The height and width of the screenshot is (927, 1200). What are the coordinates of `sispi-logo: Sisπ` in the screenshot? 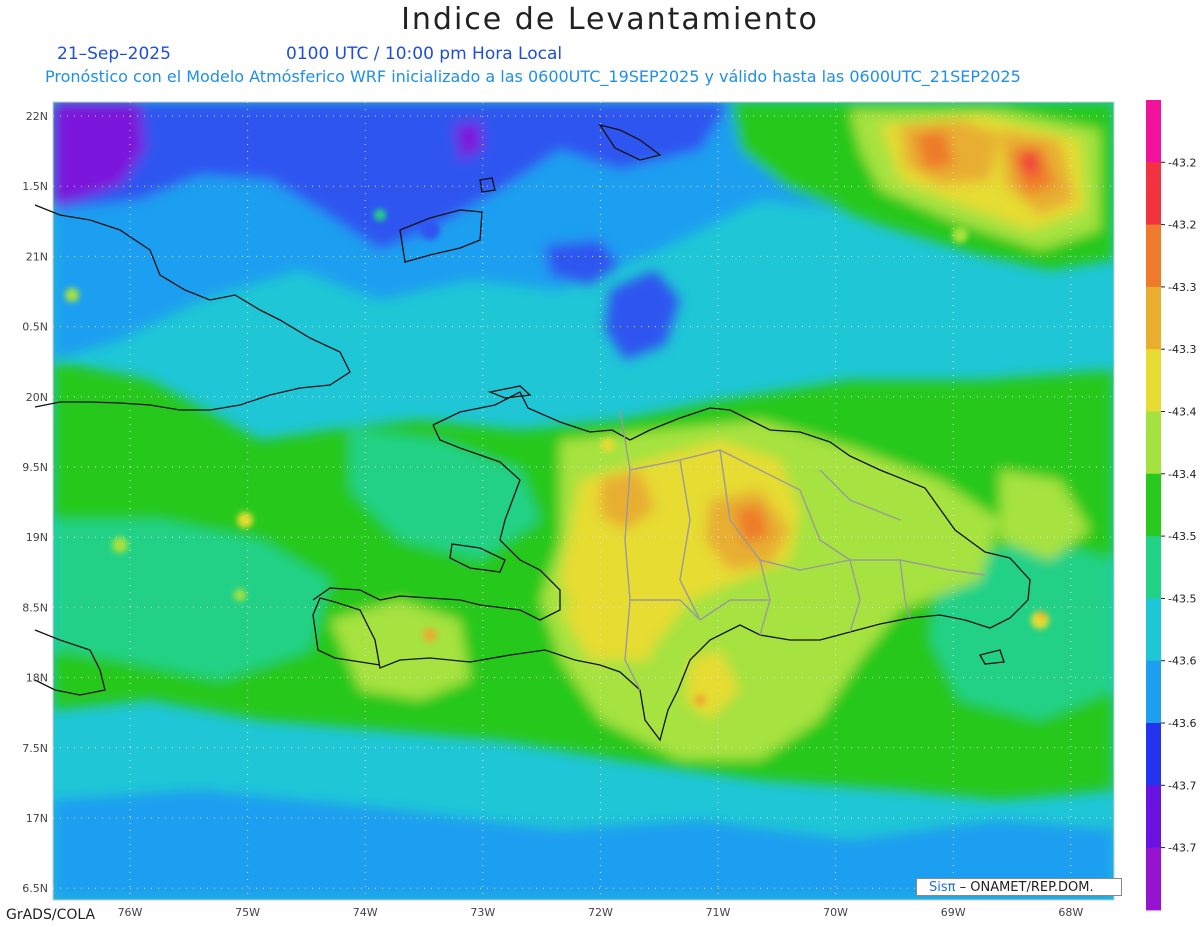 It's located at (942, 887).